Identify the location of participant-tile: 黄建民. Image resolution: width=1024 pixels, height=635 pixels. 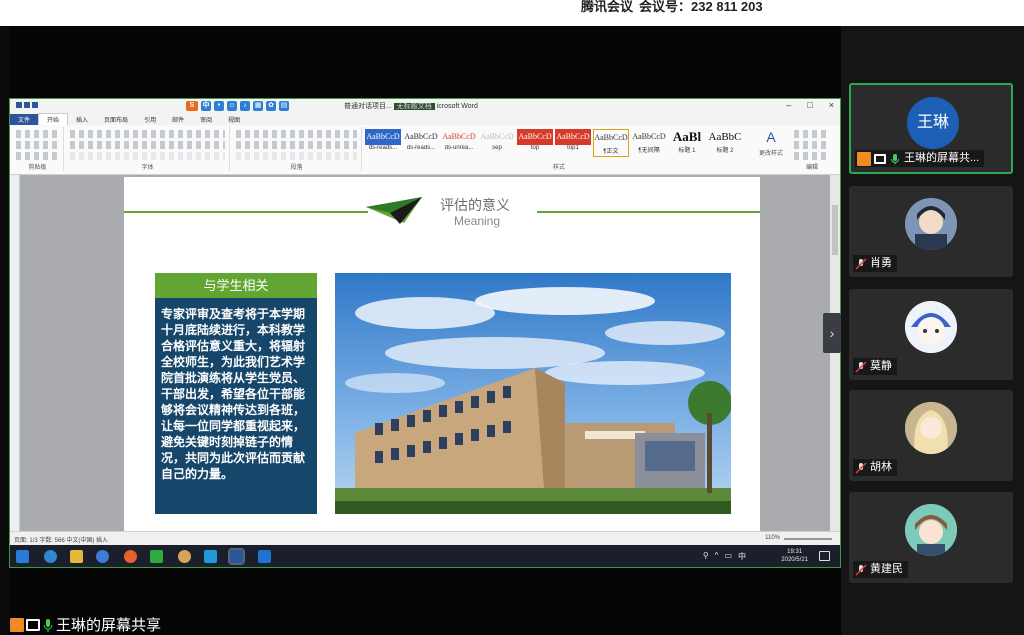
(931, 537).